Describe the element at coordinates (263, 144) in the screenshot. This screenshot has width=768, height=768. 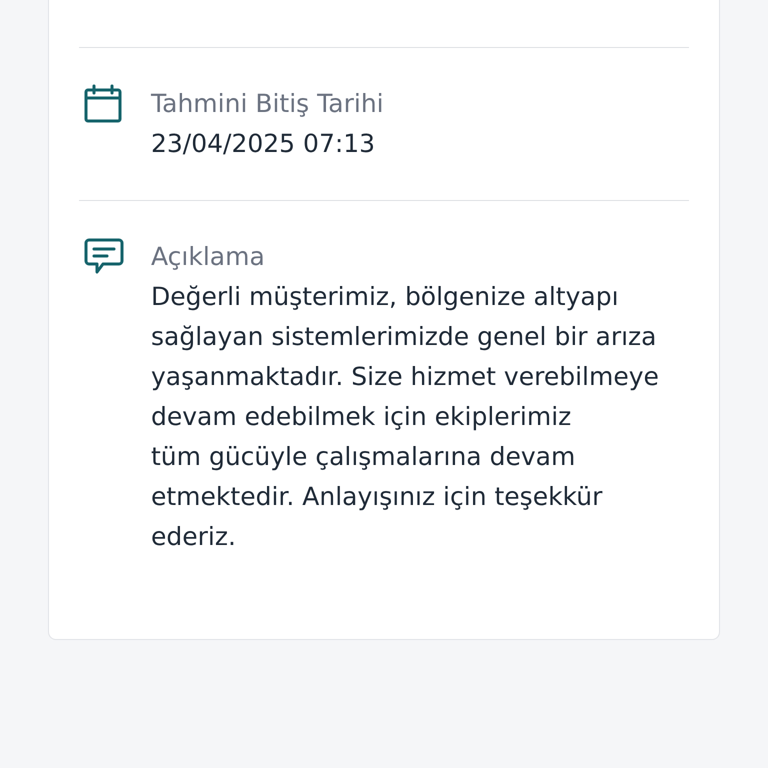
I see `field-value: 23/04/2025 07:13` at that location.